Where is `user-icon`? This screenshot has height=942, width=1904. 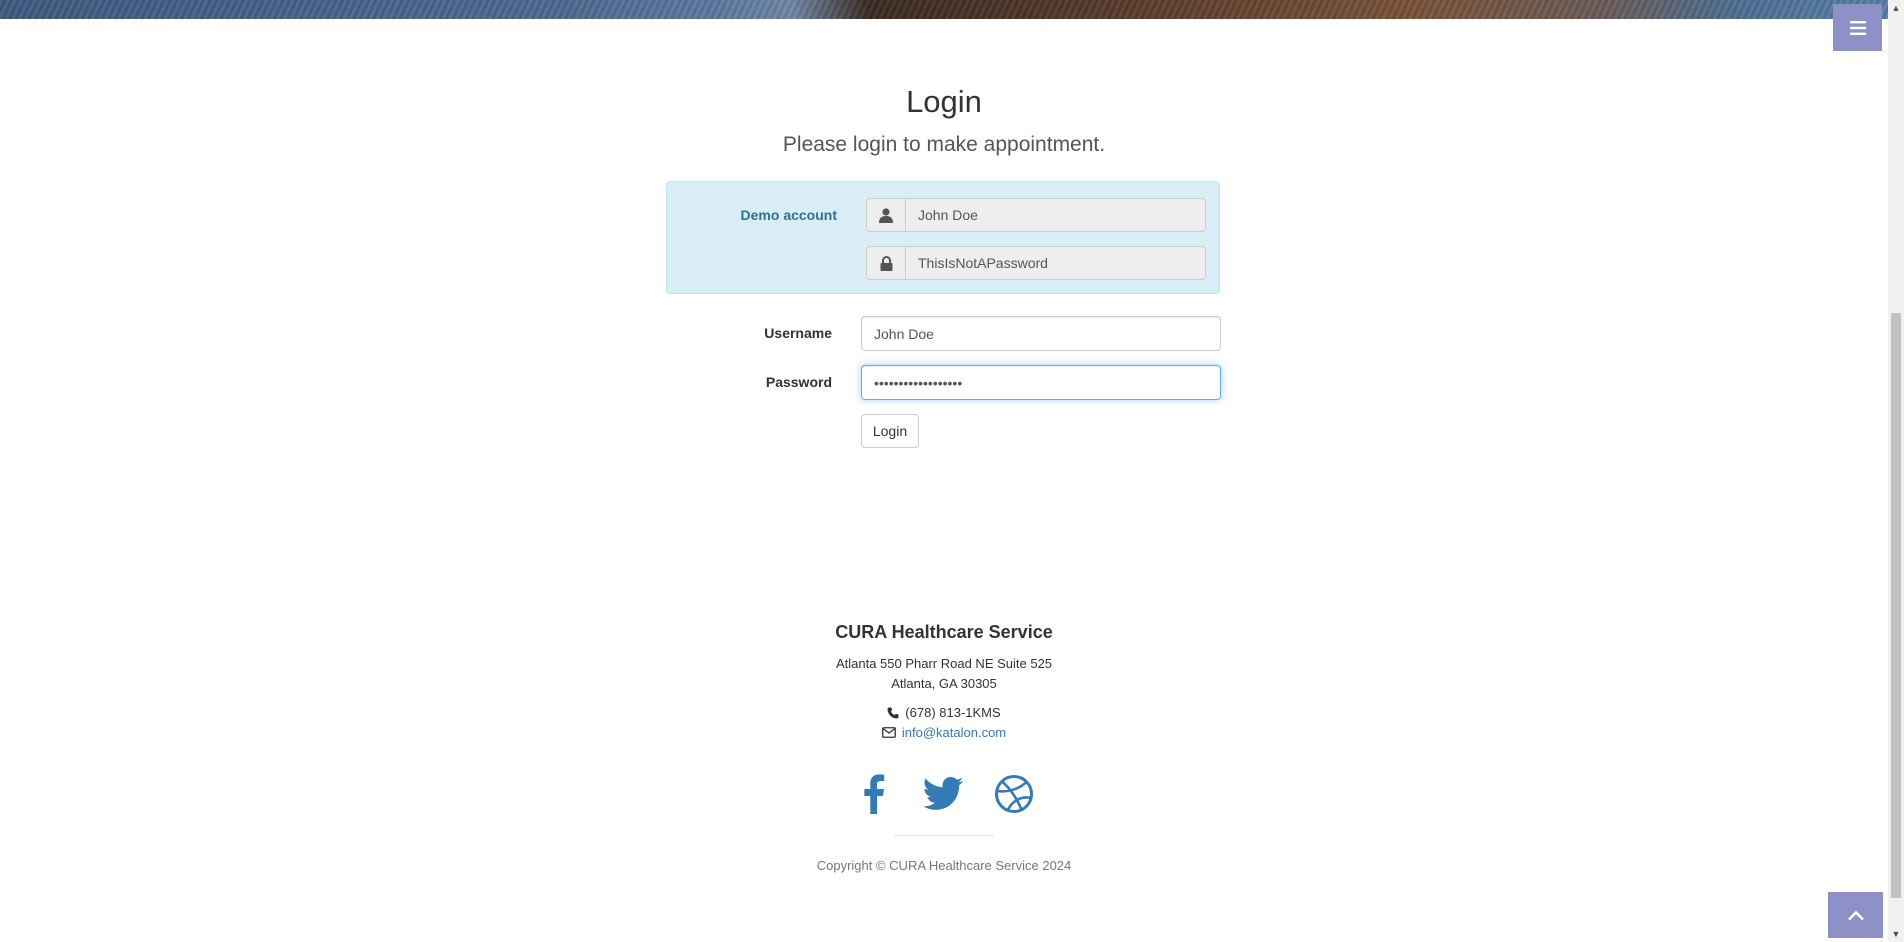
user-icon is located at coordinates (886, 215).